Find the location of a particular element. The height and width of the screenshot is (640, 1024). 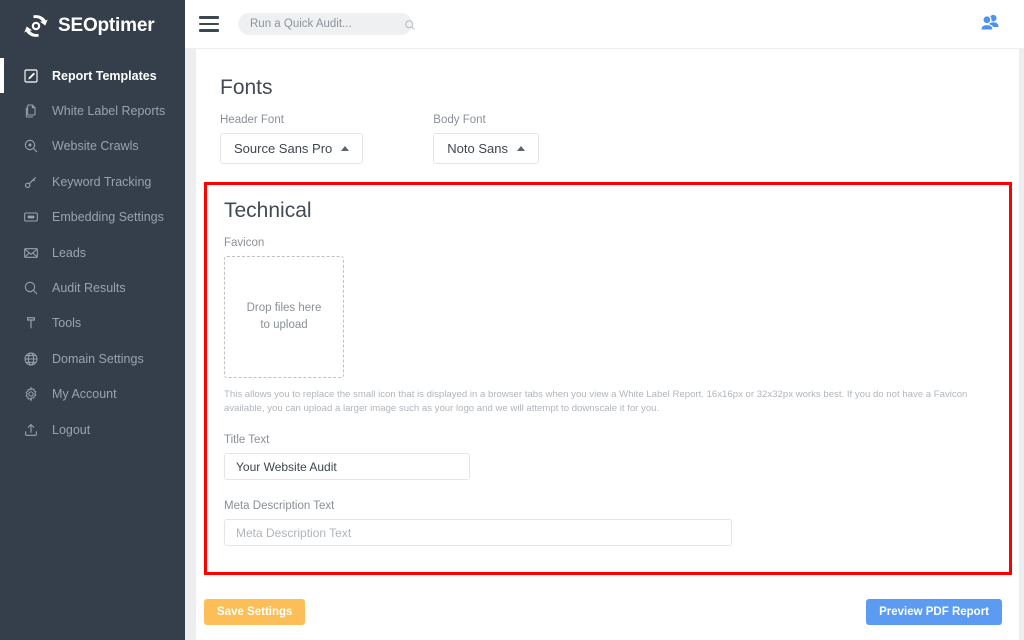

copy-files-icon is located at coordinates (31, 111).